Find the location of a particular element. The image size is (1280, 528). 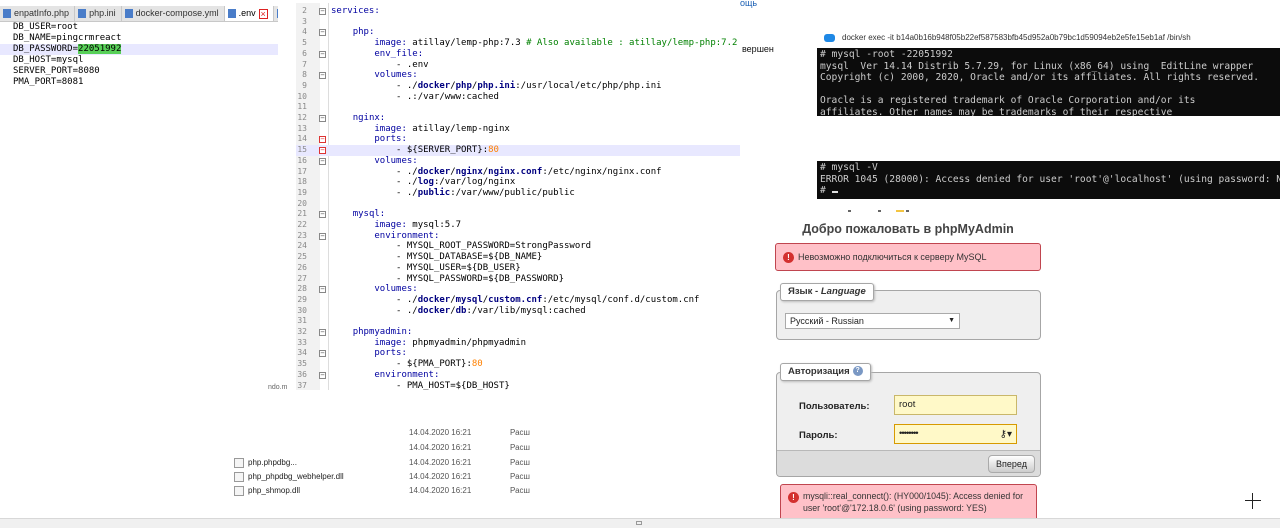

editor-tab: .env × is located at coordinates (249, 13).